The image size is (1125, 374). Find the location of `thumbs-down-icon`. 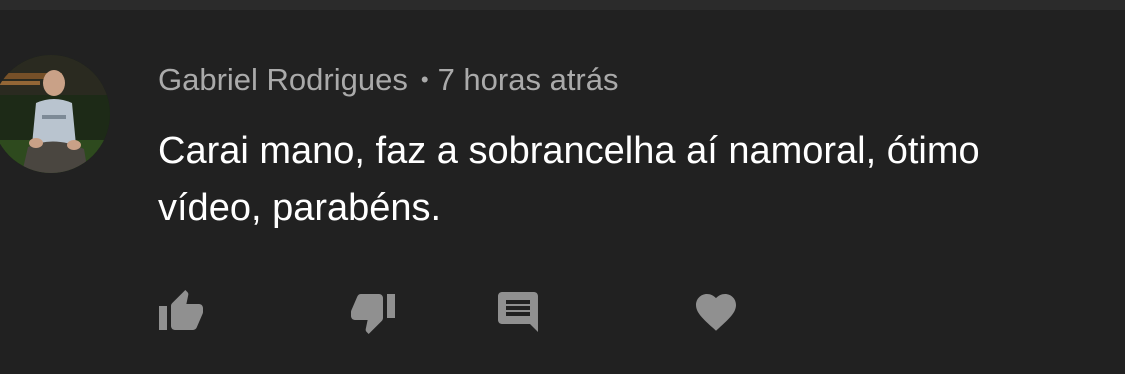

thumbs-down-icon is located at coordinates (373, 314).